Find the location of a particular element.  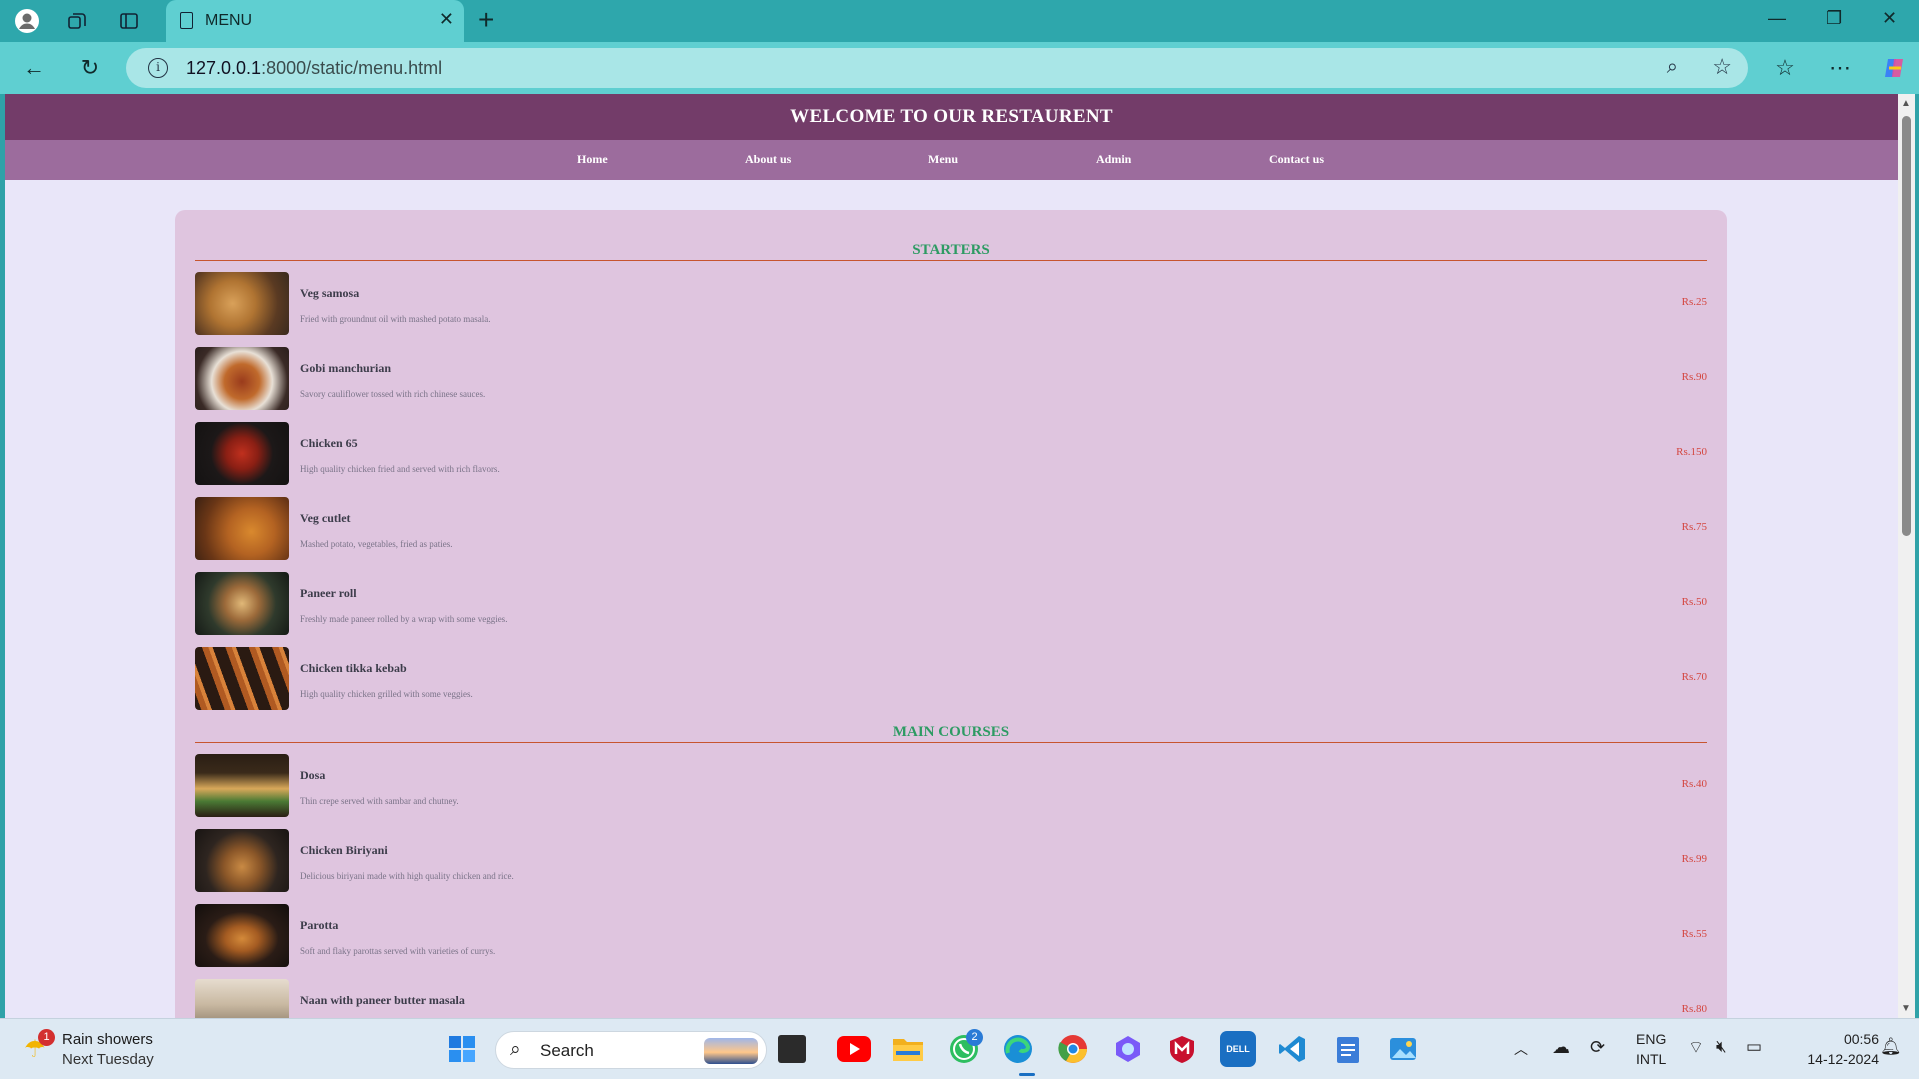

site-heading: WELCOME TO OUR RESTAURENT is located at coordinates (951, 116).